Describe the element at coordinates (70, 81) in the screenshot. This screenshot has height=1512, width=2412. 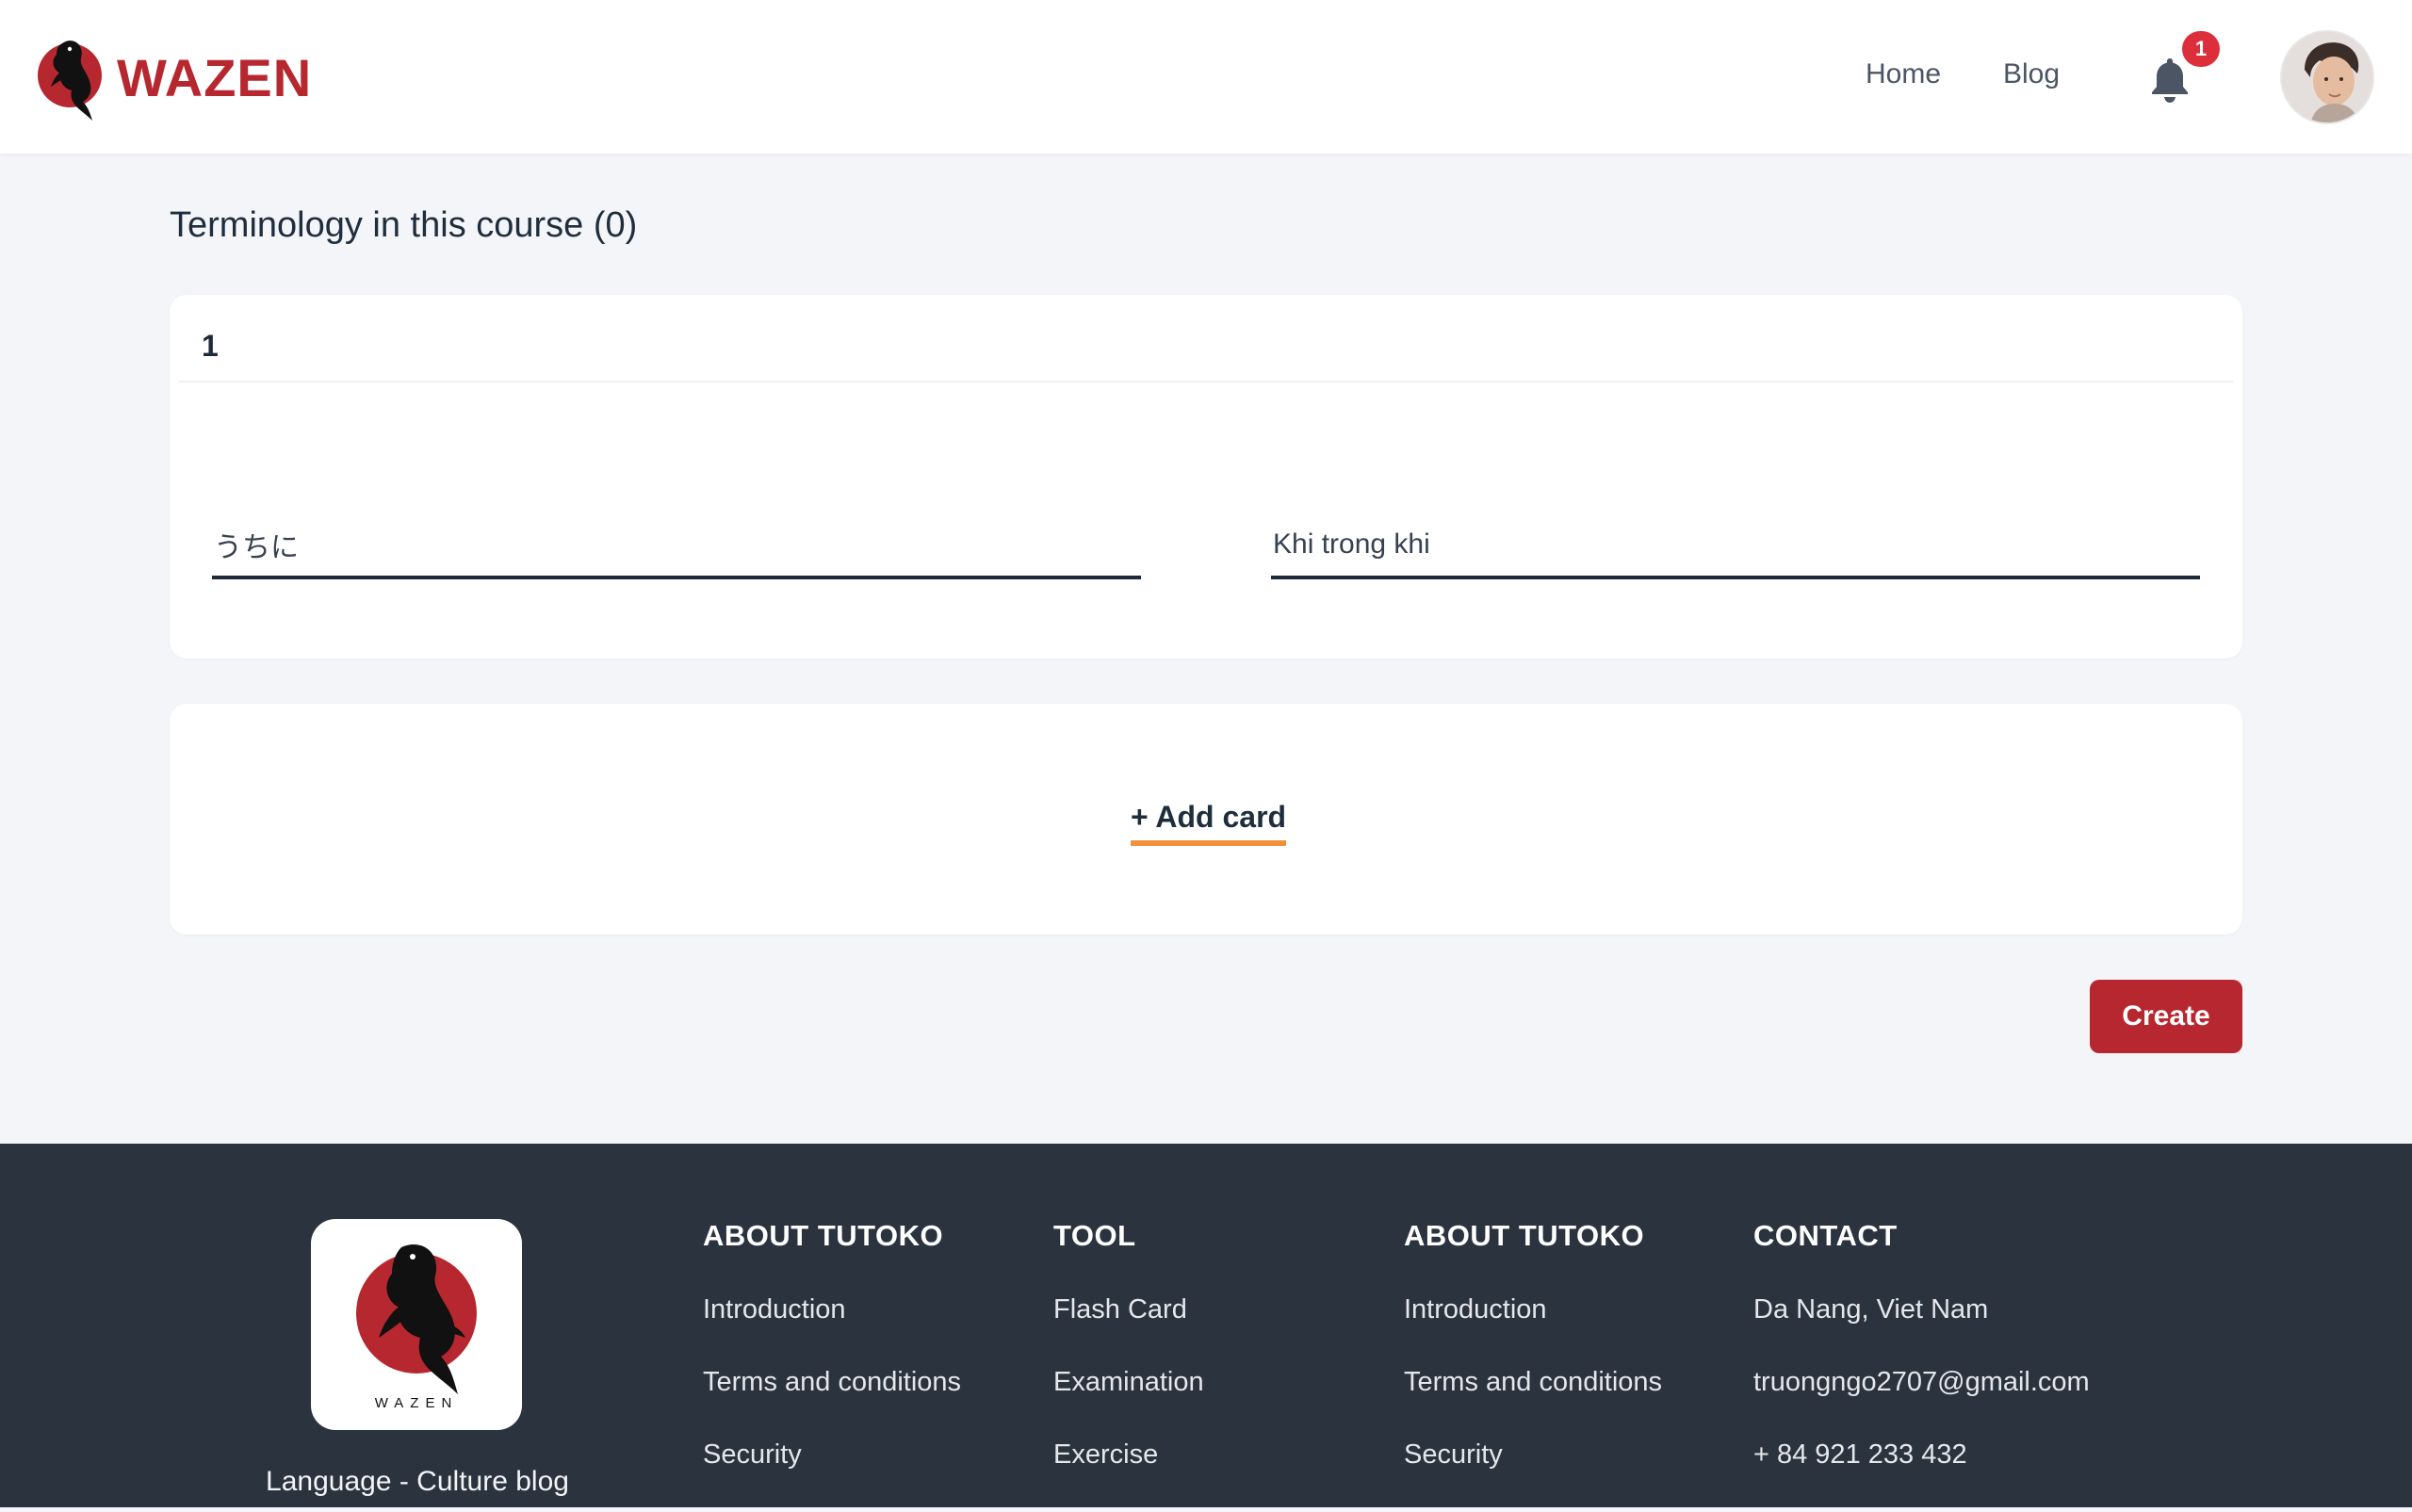
I see `koi-logo-icon` at that location.